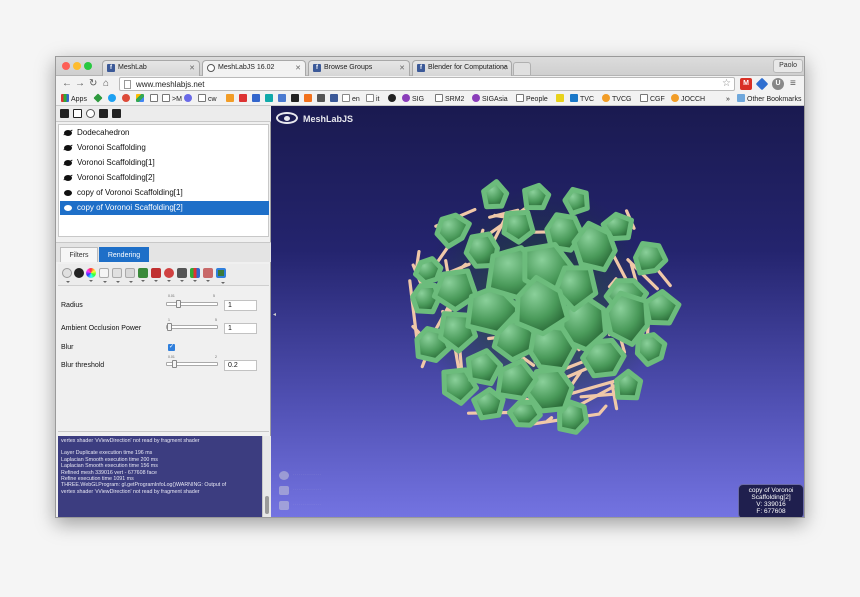 This screenshot has height=597, width=860. I want to click on render-faces-icon, so click(156, 275).